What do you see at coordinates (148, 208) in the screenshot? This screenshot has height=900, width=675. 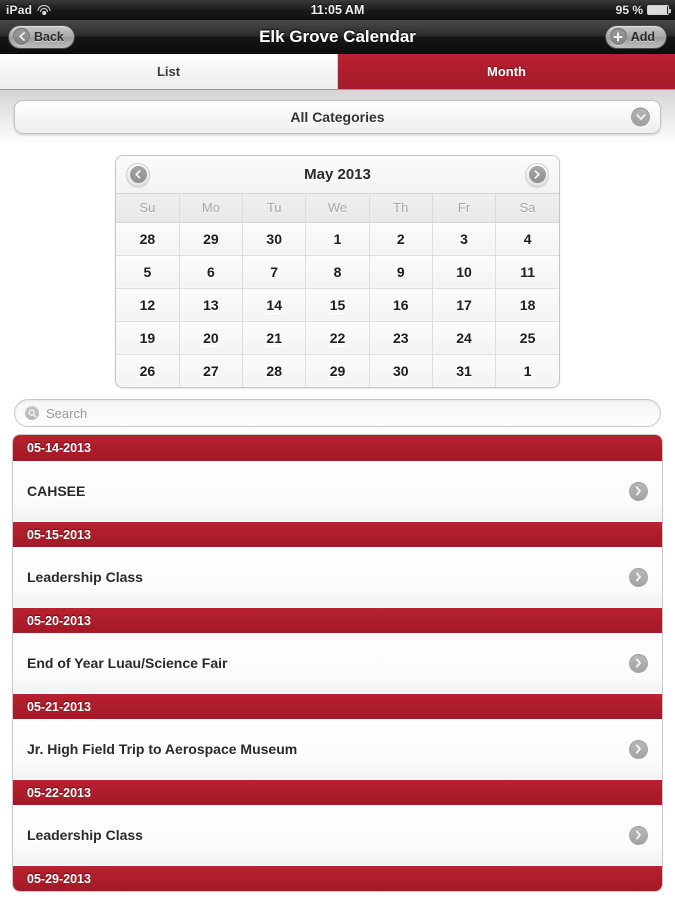 I see `calendar-weekday-su: Su` at bounding box center [148, 208].